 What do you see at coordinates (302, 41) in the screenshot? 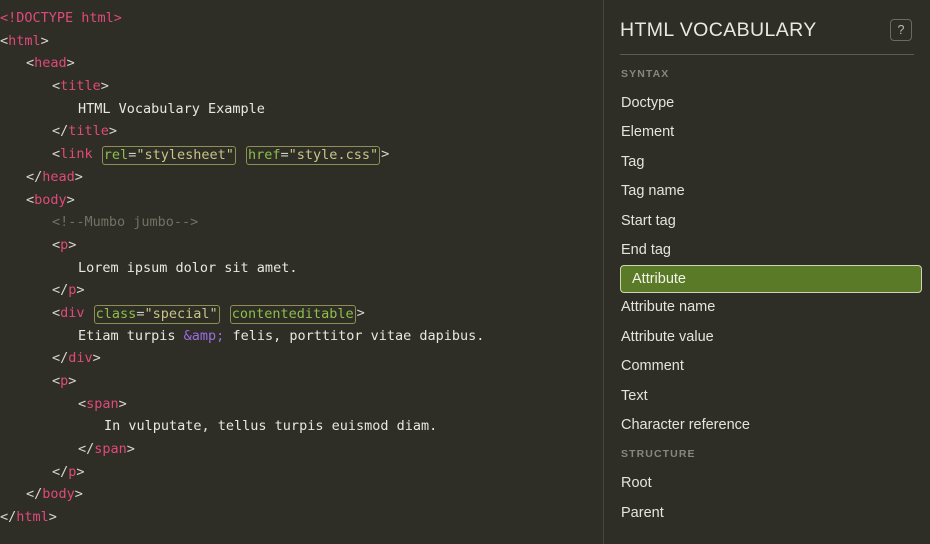
I see `code-line: <html>` at bounding box center [302, 41].